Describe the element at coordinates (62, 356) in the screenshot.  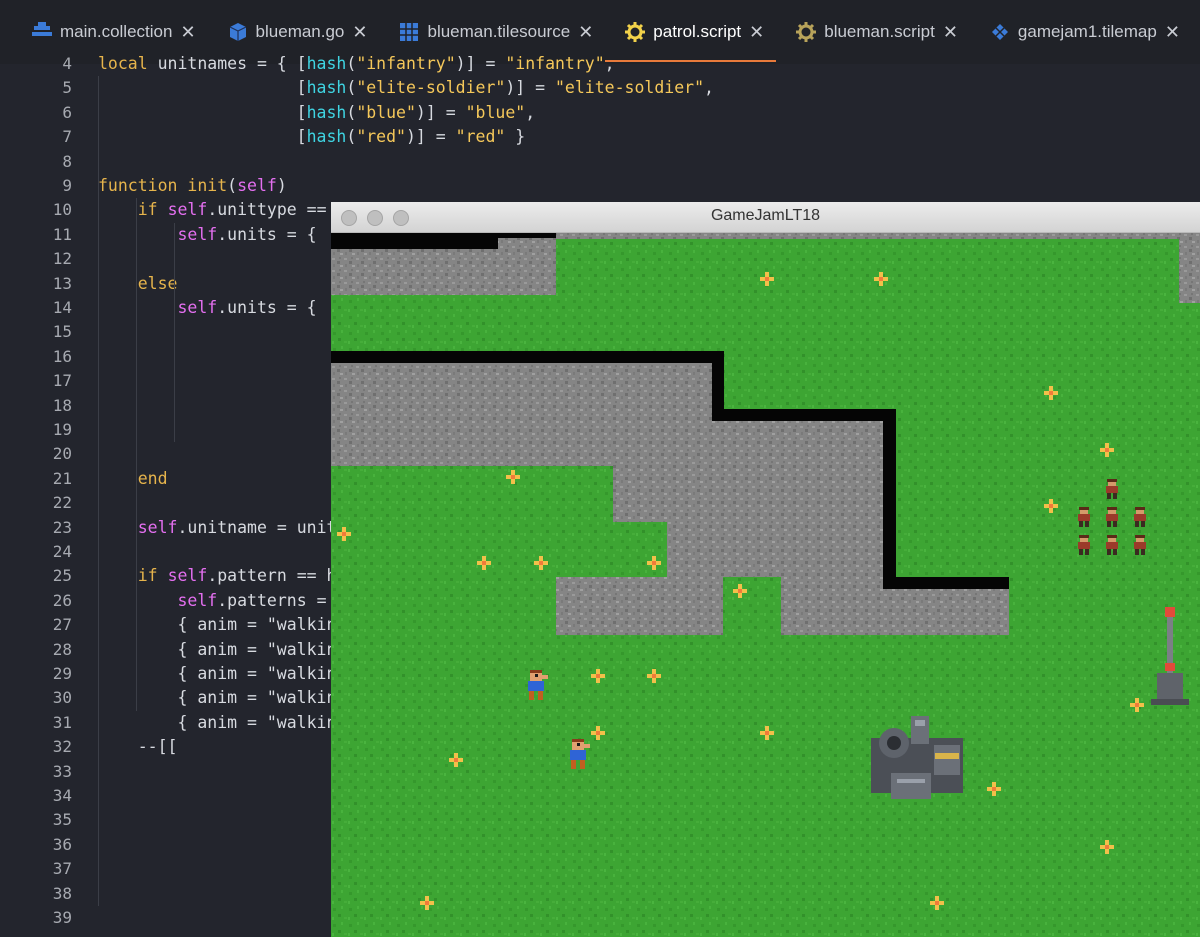
I see `line-number: 16` at that location.